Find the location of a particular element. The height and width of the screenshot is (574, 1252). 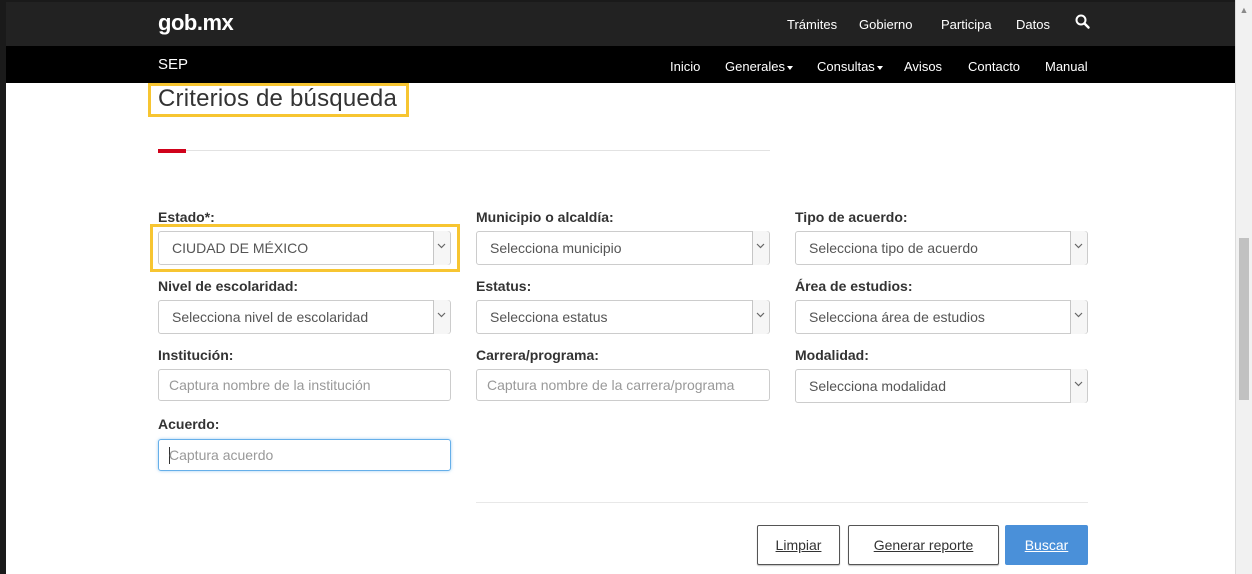

institucion-input: Captura nombre de la institución is located at coordinates (304, 385).